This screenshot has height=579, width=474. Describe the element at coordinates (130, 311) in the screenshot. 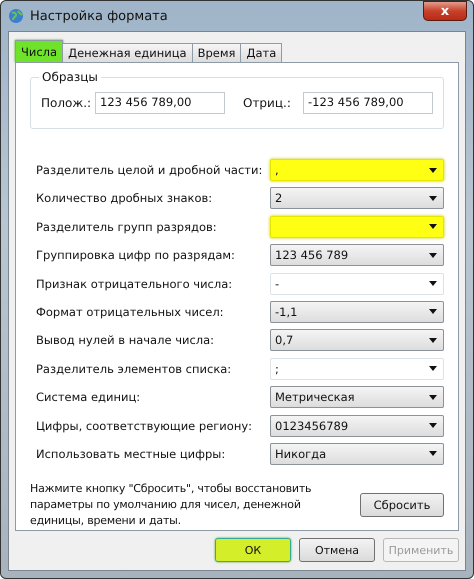

I see `setting-label: Формат отрицательных чисел:` at that location.